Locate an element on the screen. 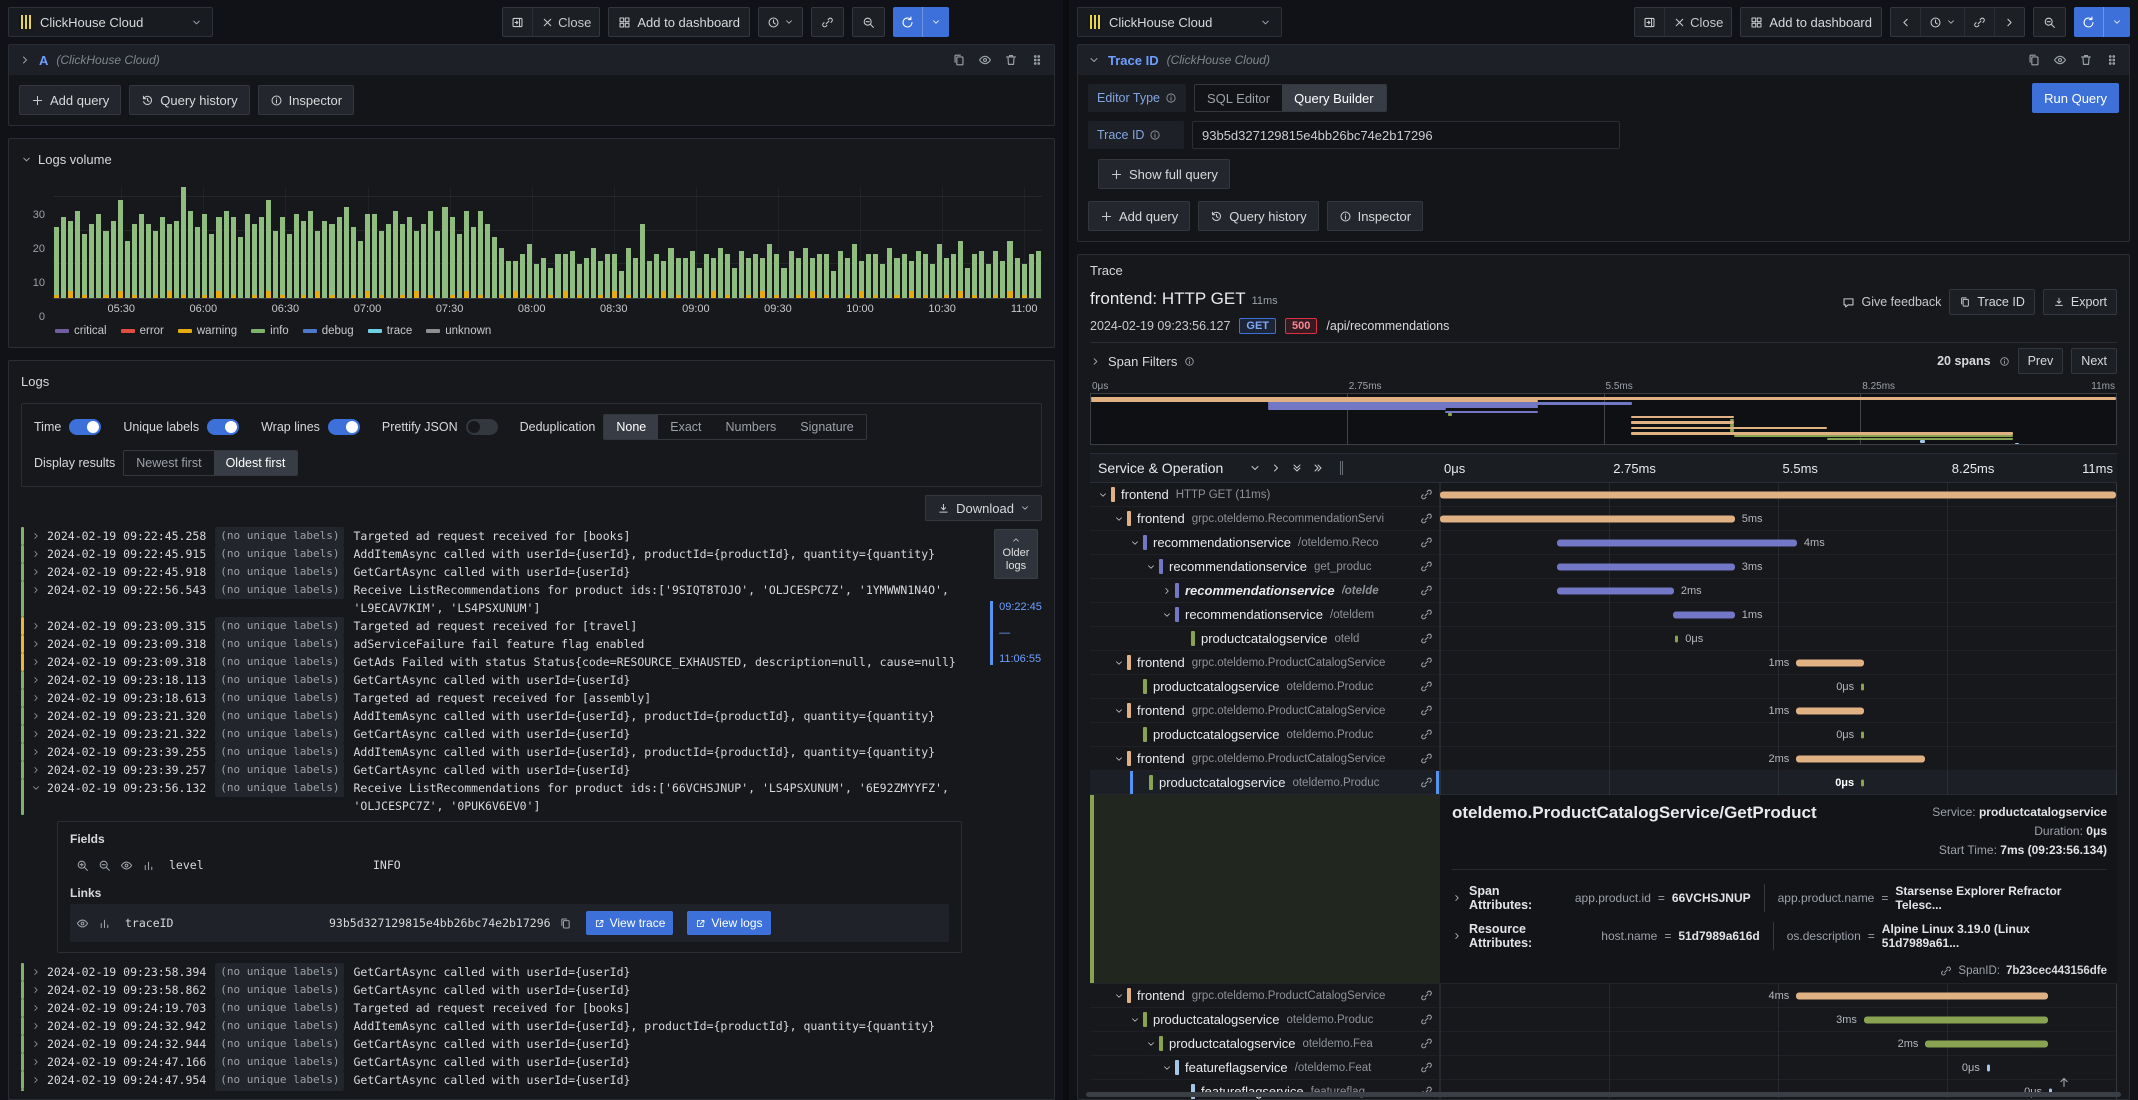  time-picker-button is located at coordinates (780, 22).